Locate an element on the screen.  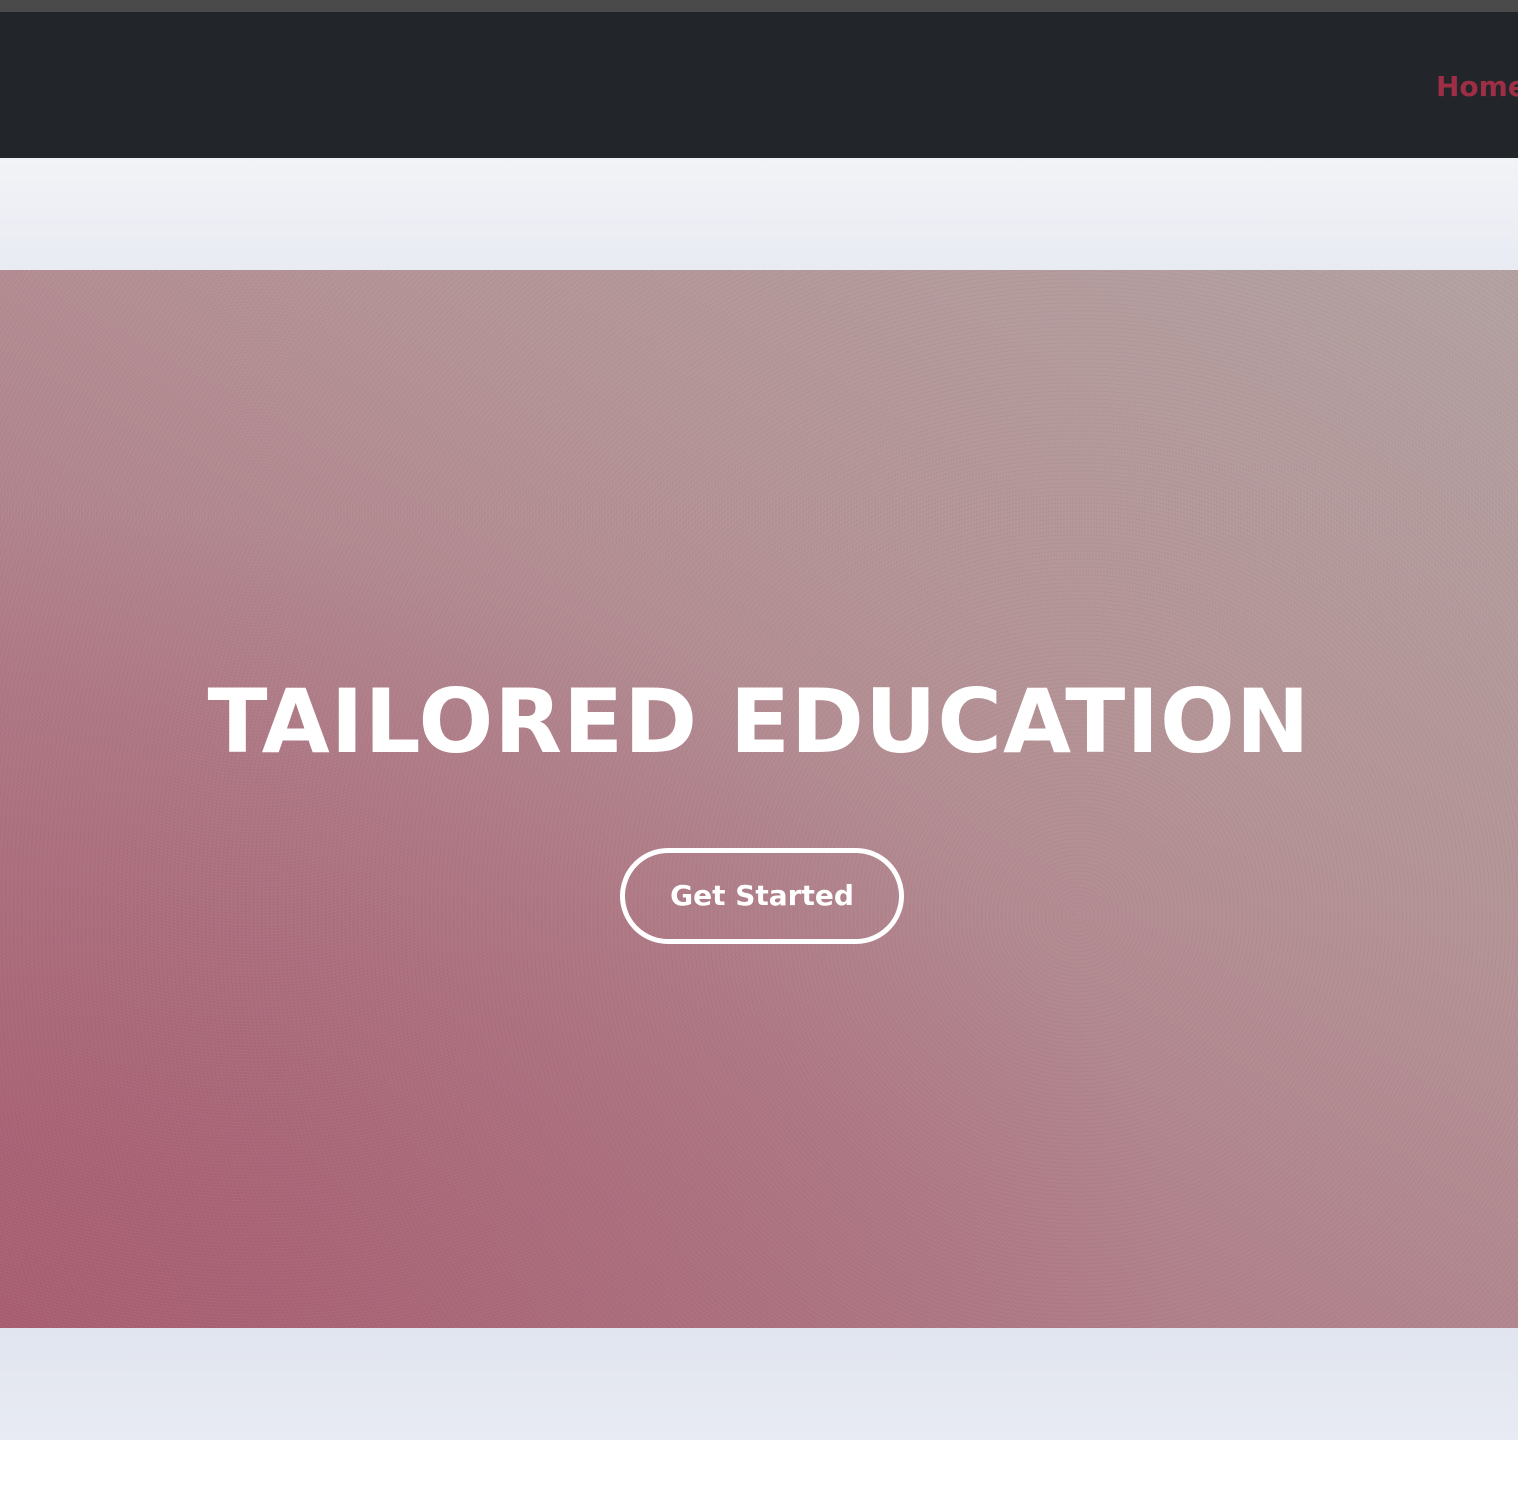
top-spacer-band is located at coordinates (759, 214).